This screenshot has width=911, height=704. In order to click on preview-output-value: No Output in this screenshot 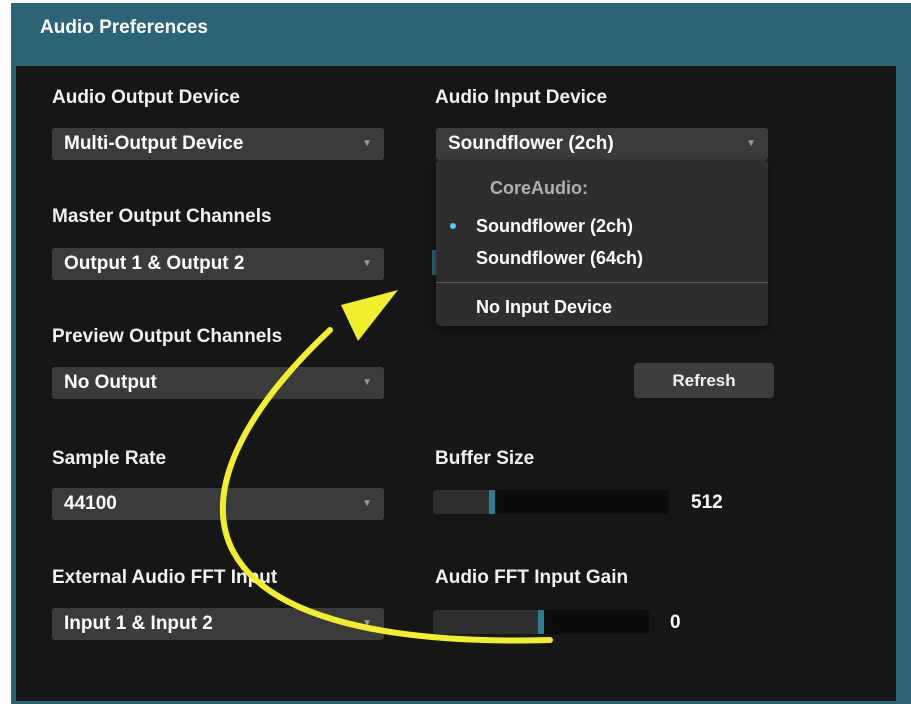, I will do `click(110, 382)`.